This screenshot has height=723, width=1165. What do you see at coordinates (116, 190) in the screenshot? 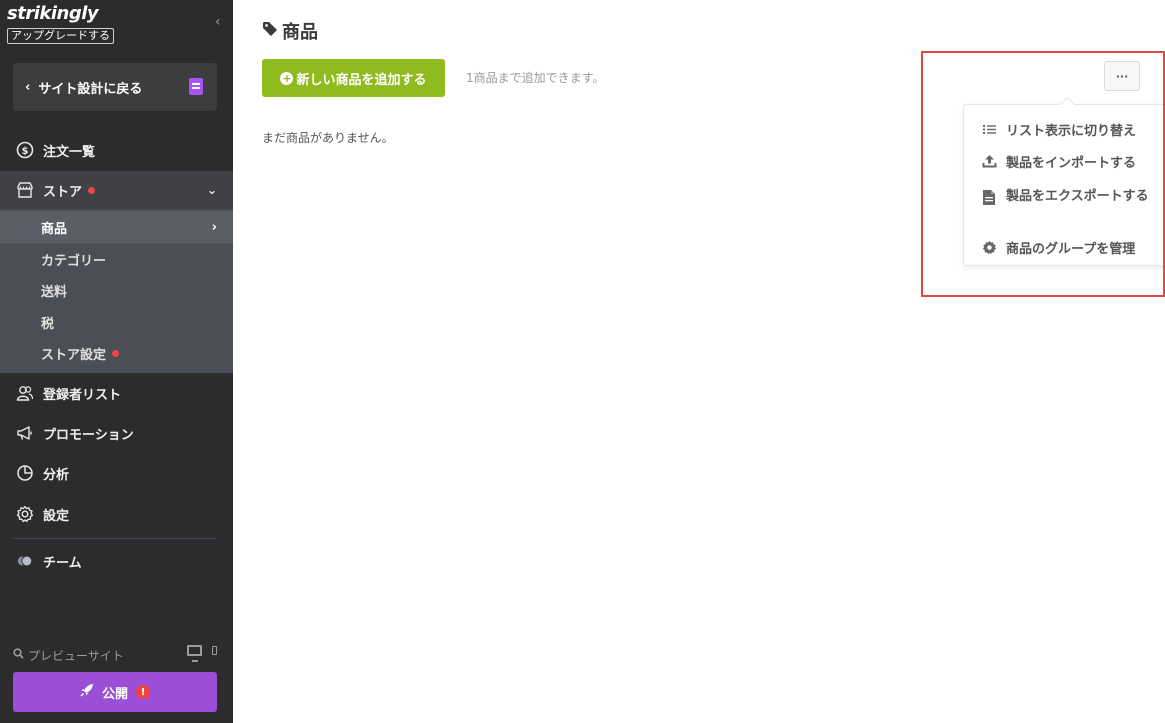
I see `nav-store: ストア ⌄` at bounding box center [116, 190].